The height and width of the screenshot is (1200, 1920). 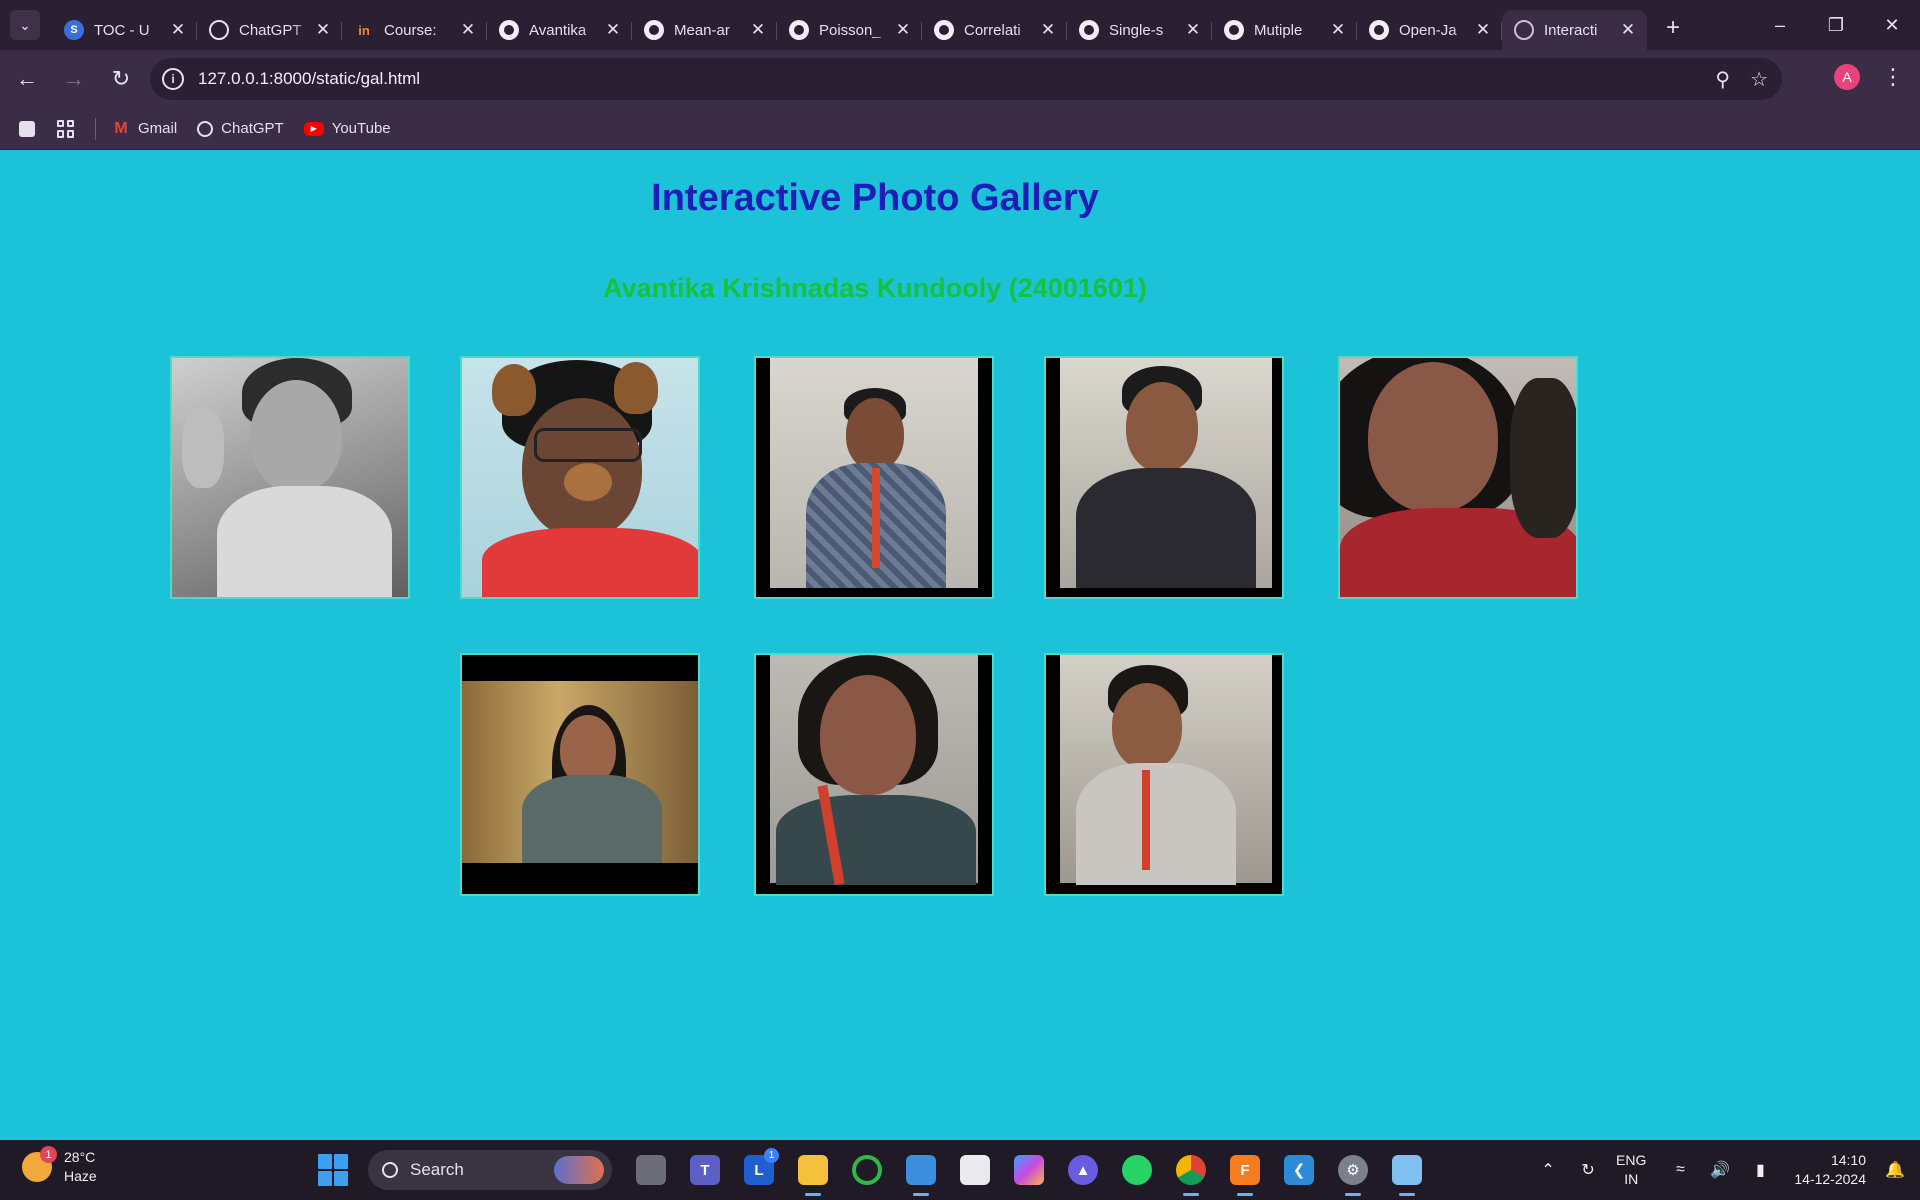 What do you see at coordinates (1895, 1170) in the screenshot?
I see `bell-icon: 🔔` at bounding box center [1895, 1170].